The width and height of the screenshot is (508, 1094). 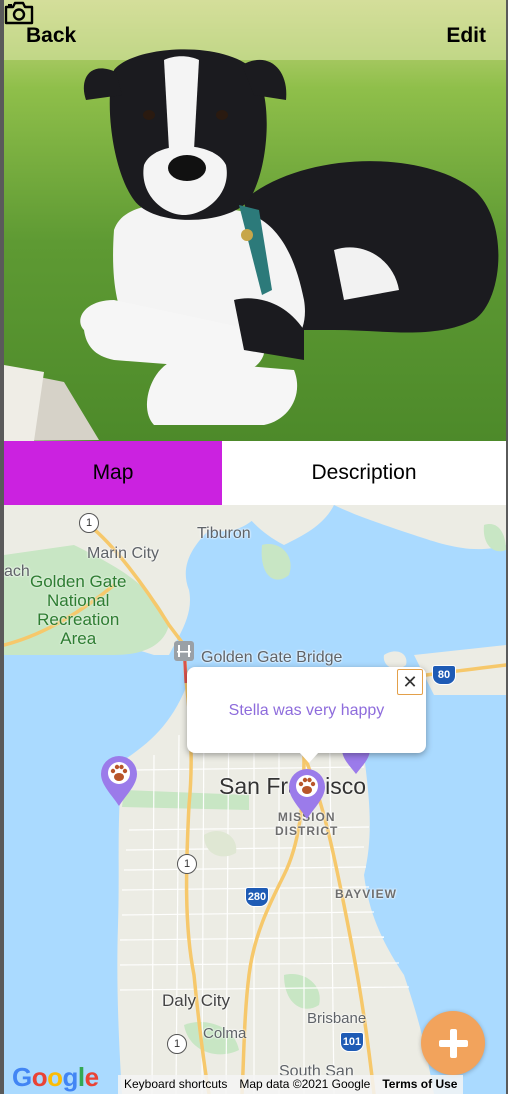 I want to click on window-edge-left, so click(x=2, y=547).